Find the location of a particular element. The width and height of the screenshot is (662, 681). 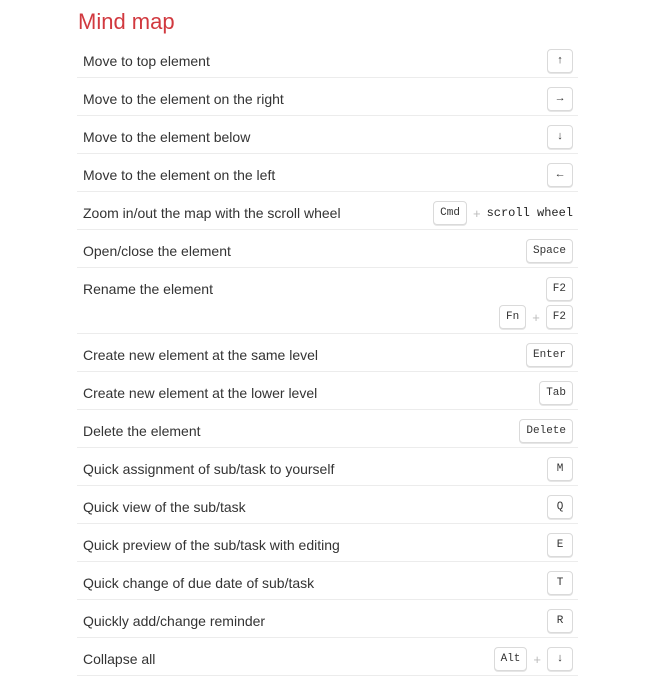

key-cap: Tab is located at coordinates (556, 393).